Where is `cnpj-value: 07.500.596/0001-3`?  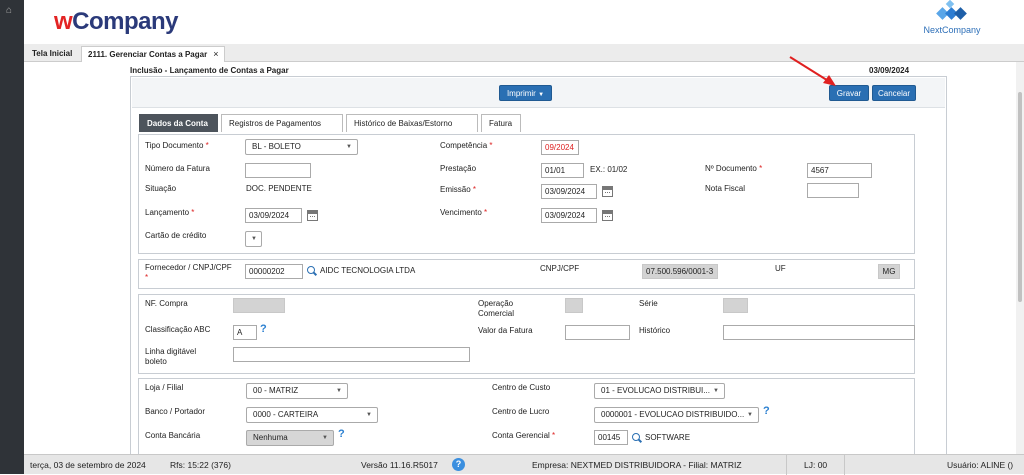 cnpj-value: 07.500.596/0001-3 is located at coordinates (680, 271).